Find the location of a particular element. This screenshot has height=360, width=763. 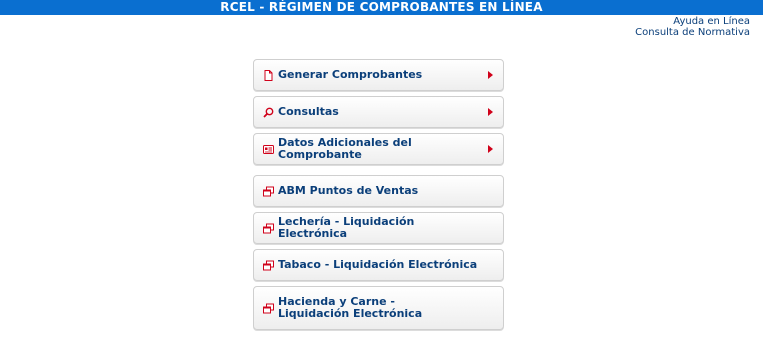

help-link: Ayuda en Línea is located at coordinates (692, 21).